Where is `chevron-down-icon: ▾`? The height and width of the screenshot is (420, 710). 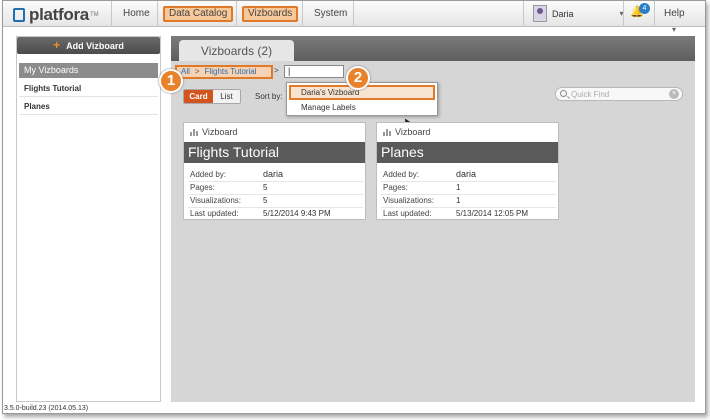 chevron-down-icon: ▾ is located at coordinates (674, 29).